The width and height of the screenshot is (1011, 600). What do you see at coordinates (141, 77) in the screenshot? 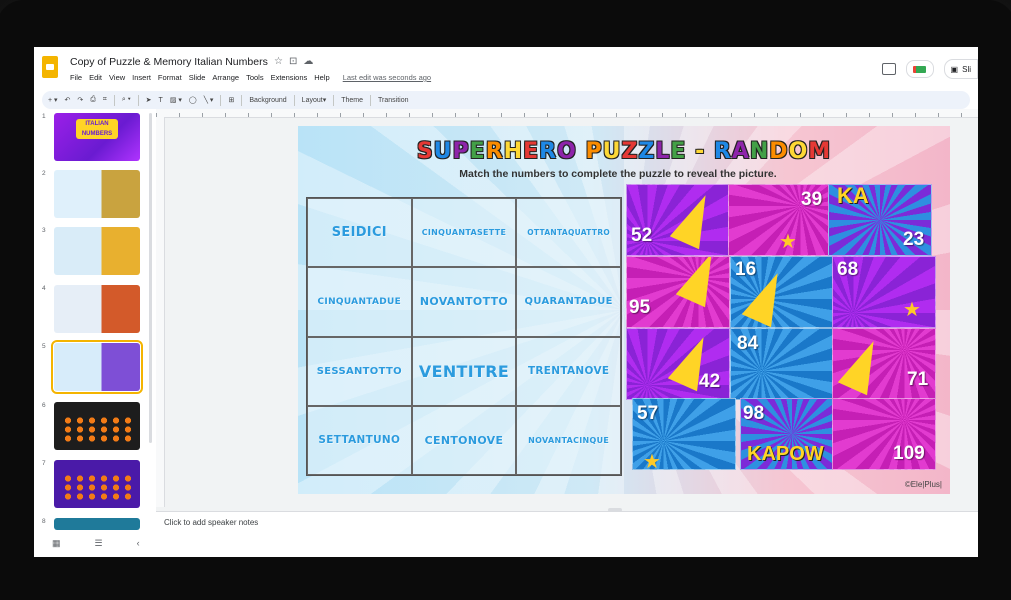
I see `menu-insert: Insert` at bounding box center [141, 77].